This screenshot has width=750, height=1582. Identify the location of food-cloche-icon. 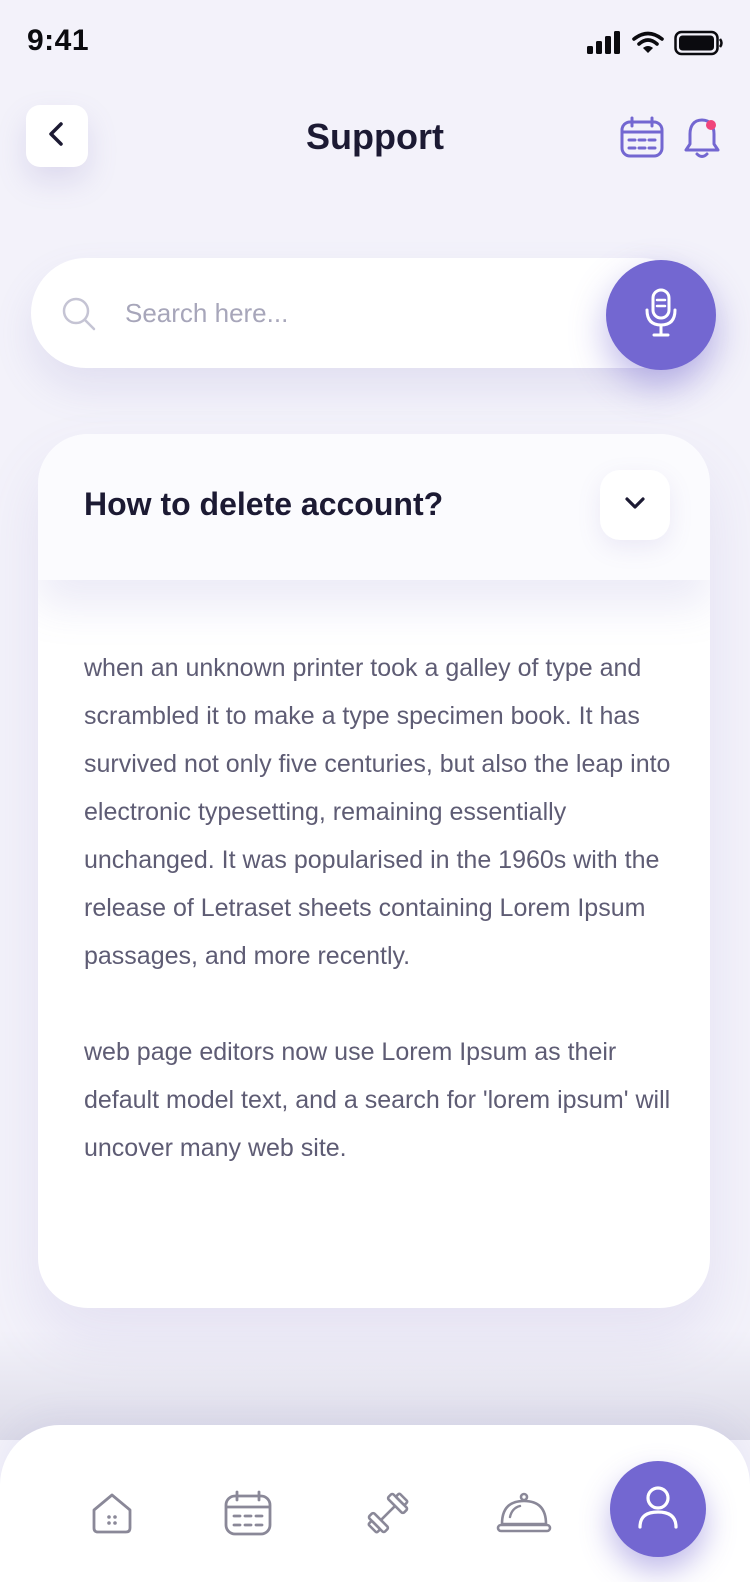
(524, 1515).